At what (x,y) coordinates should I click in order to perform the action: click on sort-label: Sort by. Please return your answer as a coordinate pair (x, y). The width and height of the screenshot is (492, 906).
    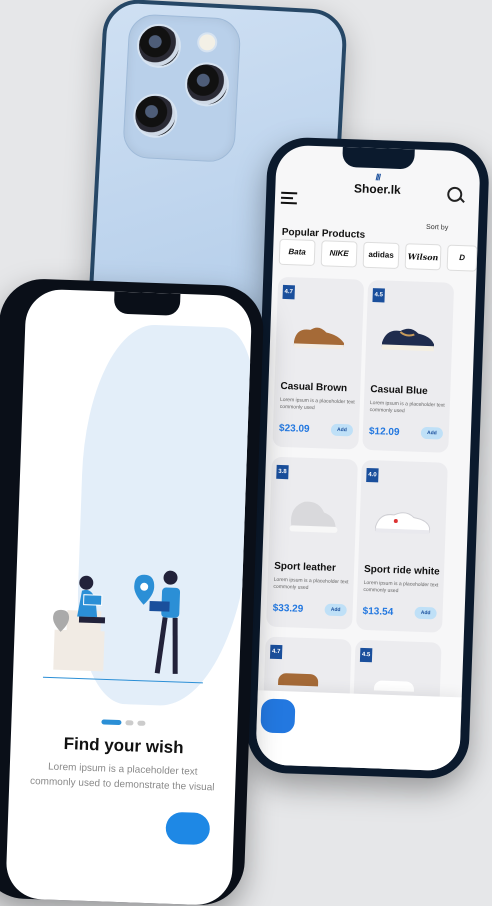
    Looking at the image, I should click on (437, 228).